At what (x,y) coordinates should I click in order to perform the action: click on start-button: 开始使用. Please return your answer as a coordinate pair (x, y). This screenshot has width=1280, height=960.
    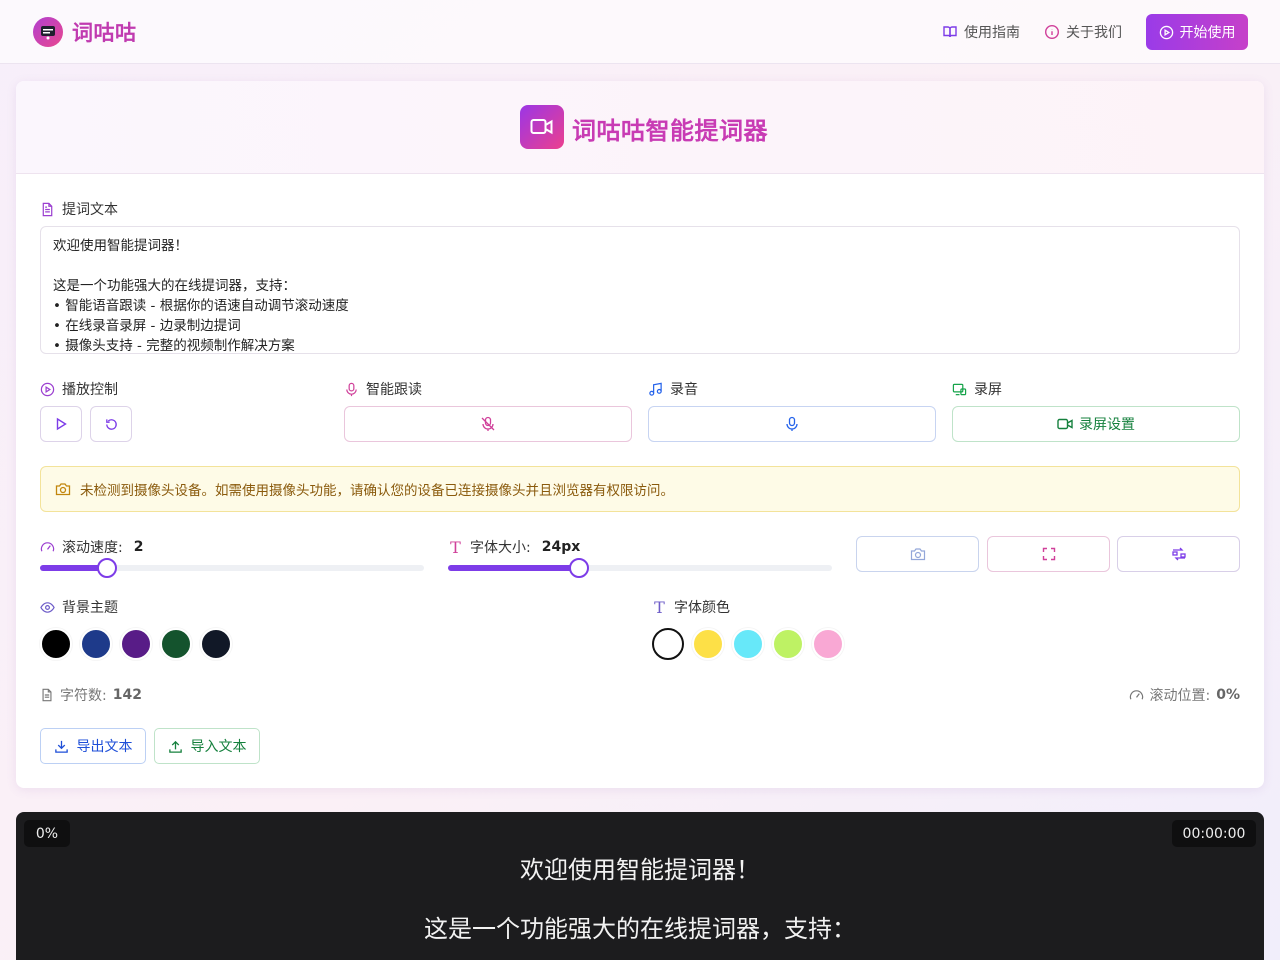
    Looking at the image, I should click on (1197, 32).